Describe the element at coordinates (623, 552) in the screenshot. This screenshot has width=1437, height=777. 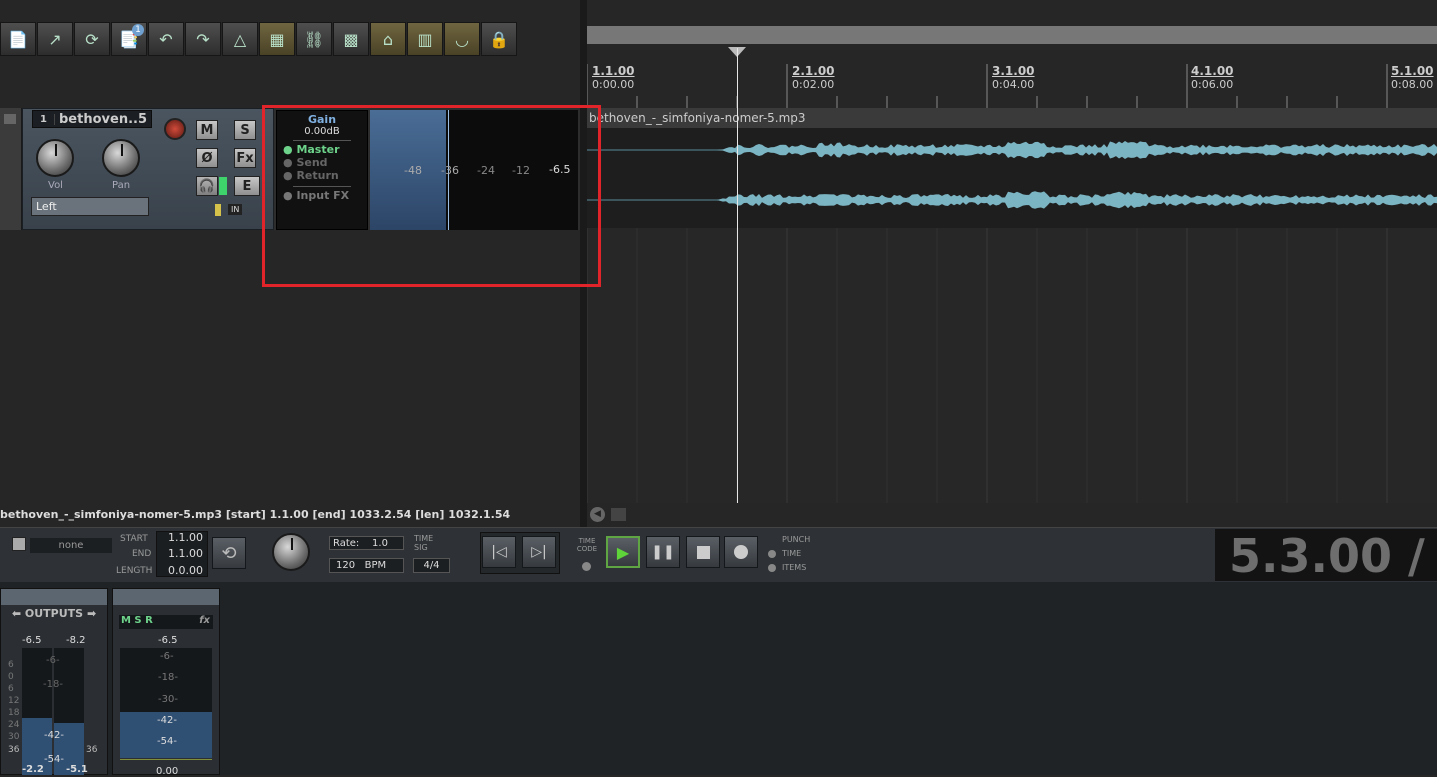
I see `play-button: ▶` at that location.